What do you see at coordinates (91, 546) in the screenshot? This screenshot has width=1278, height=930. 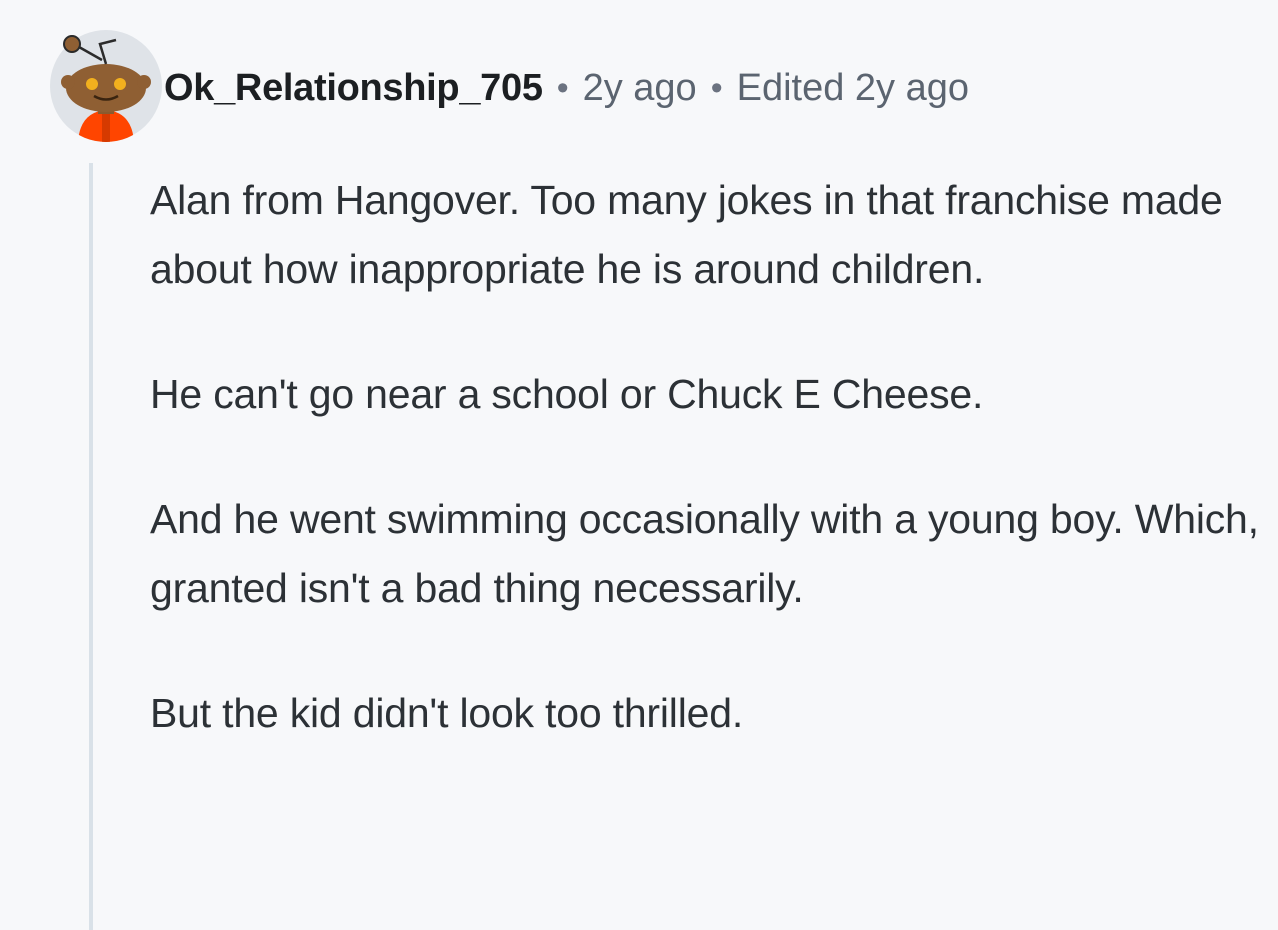 I see `thread-line` at bounding box center [91, 546].